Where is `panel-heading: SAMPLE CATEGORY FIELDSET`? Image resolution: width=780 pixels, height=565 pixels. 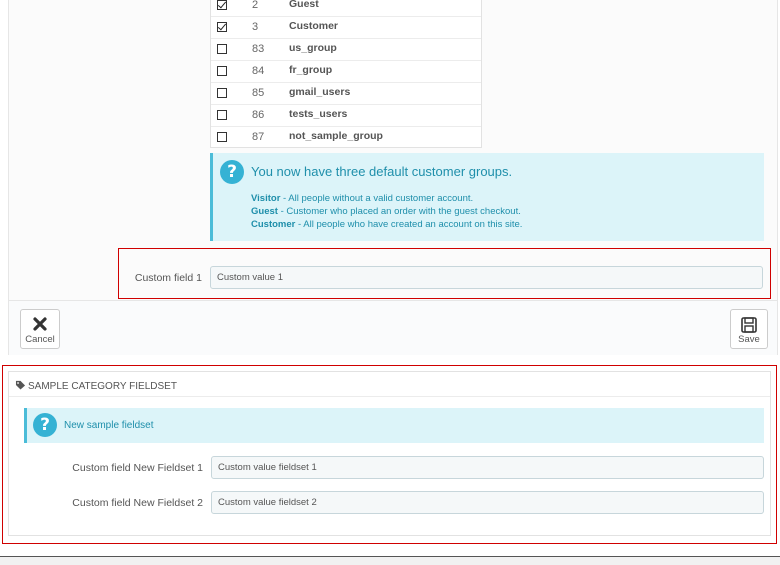
panel-heading: SAMPLE CATEGORY FIELDSET is located at coordinates (96, 386).